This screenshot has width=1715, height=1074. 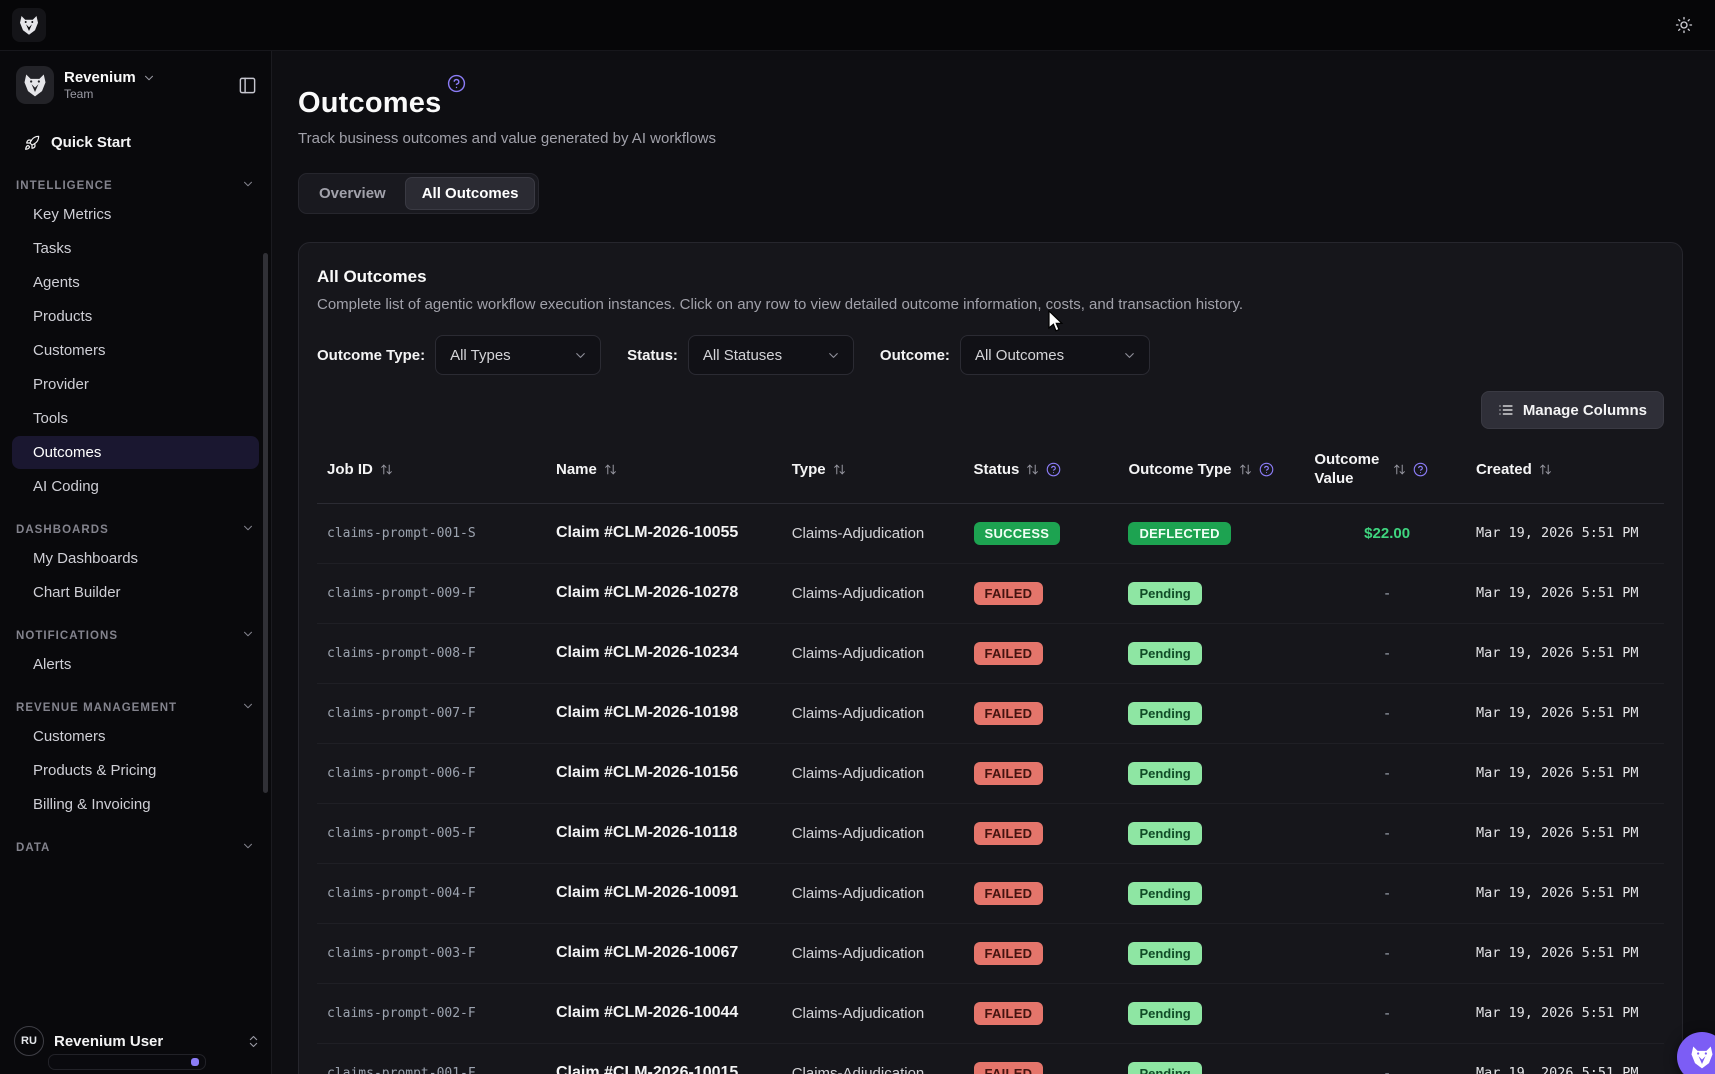 I want to click on sidebar-item-label: Alerts, so click(x=52, y=664).